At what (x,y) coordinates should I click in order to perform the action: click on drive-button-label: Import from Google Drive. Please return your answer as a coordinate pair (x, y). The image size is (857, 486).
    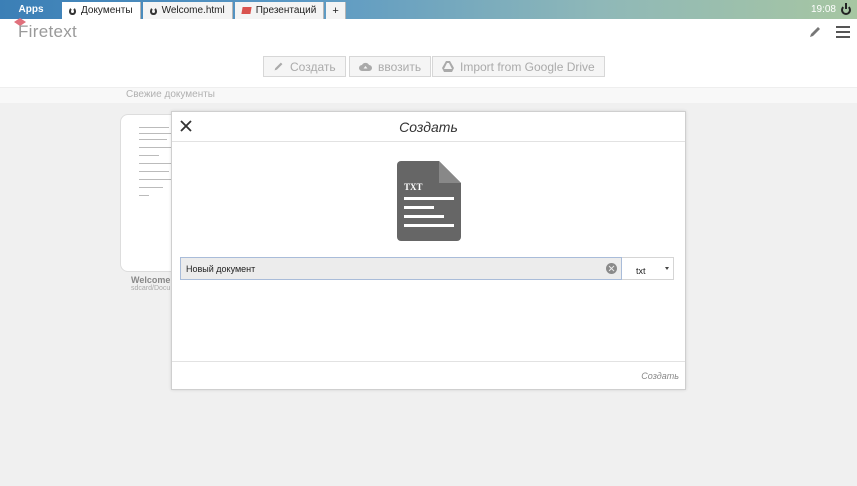
    Looking at the image, I should click on (527, 66).